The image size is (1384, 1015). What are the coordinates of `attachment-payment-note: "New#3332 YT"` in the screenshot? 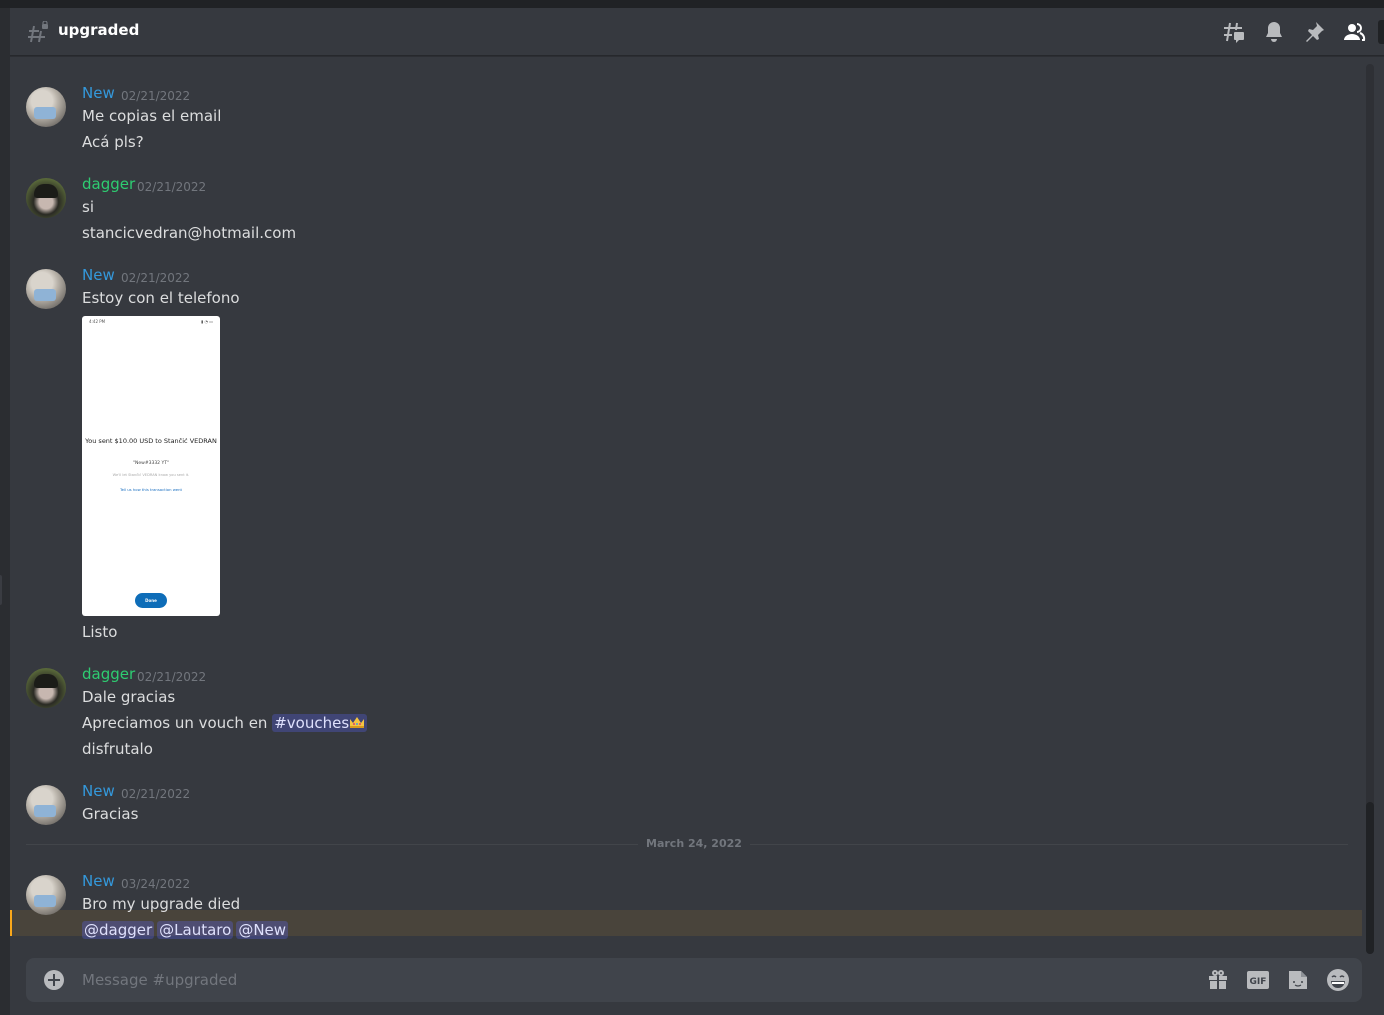 It's located at (151, 463).